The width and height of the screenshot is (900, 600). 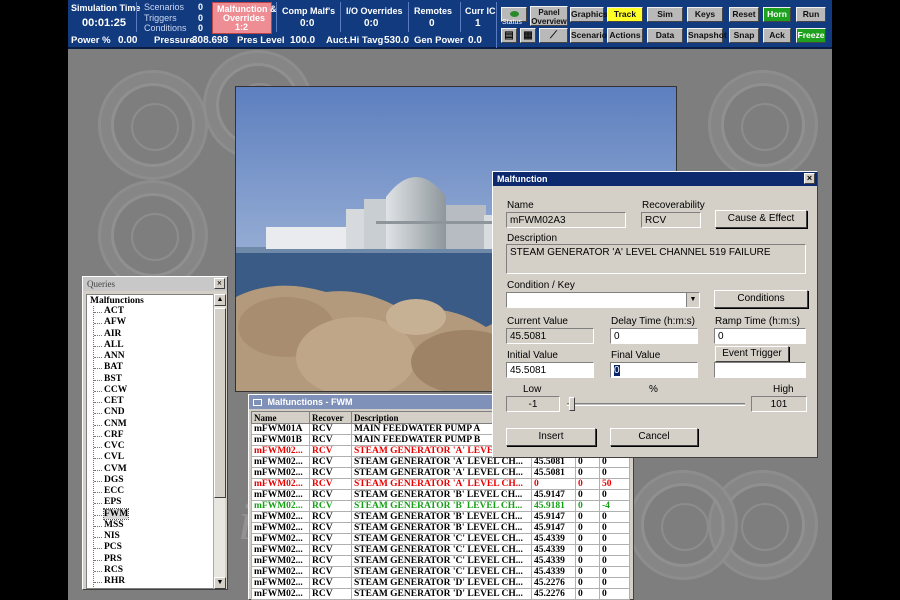 What do you see at coordinates (153, 469) in the screenshot?
I see `tree-item-cvm: CVM` at bounding box center [153, 469].